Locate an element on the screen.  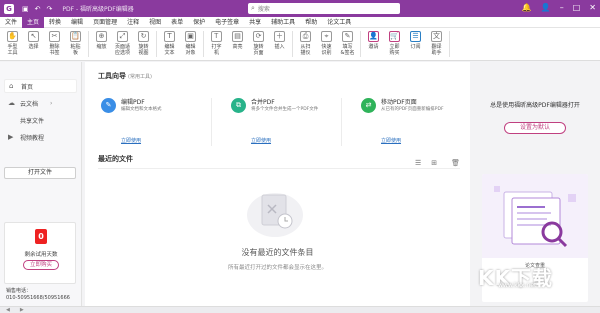
tool-card-edit-pdf: ✎ 编辑PDF 编辑文档和文本格式 立即使用 is located at coordinates (146, 122).